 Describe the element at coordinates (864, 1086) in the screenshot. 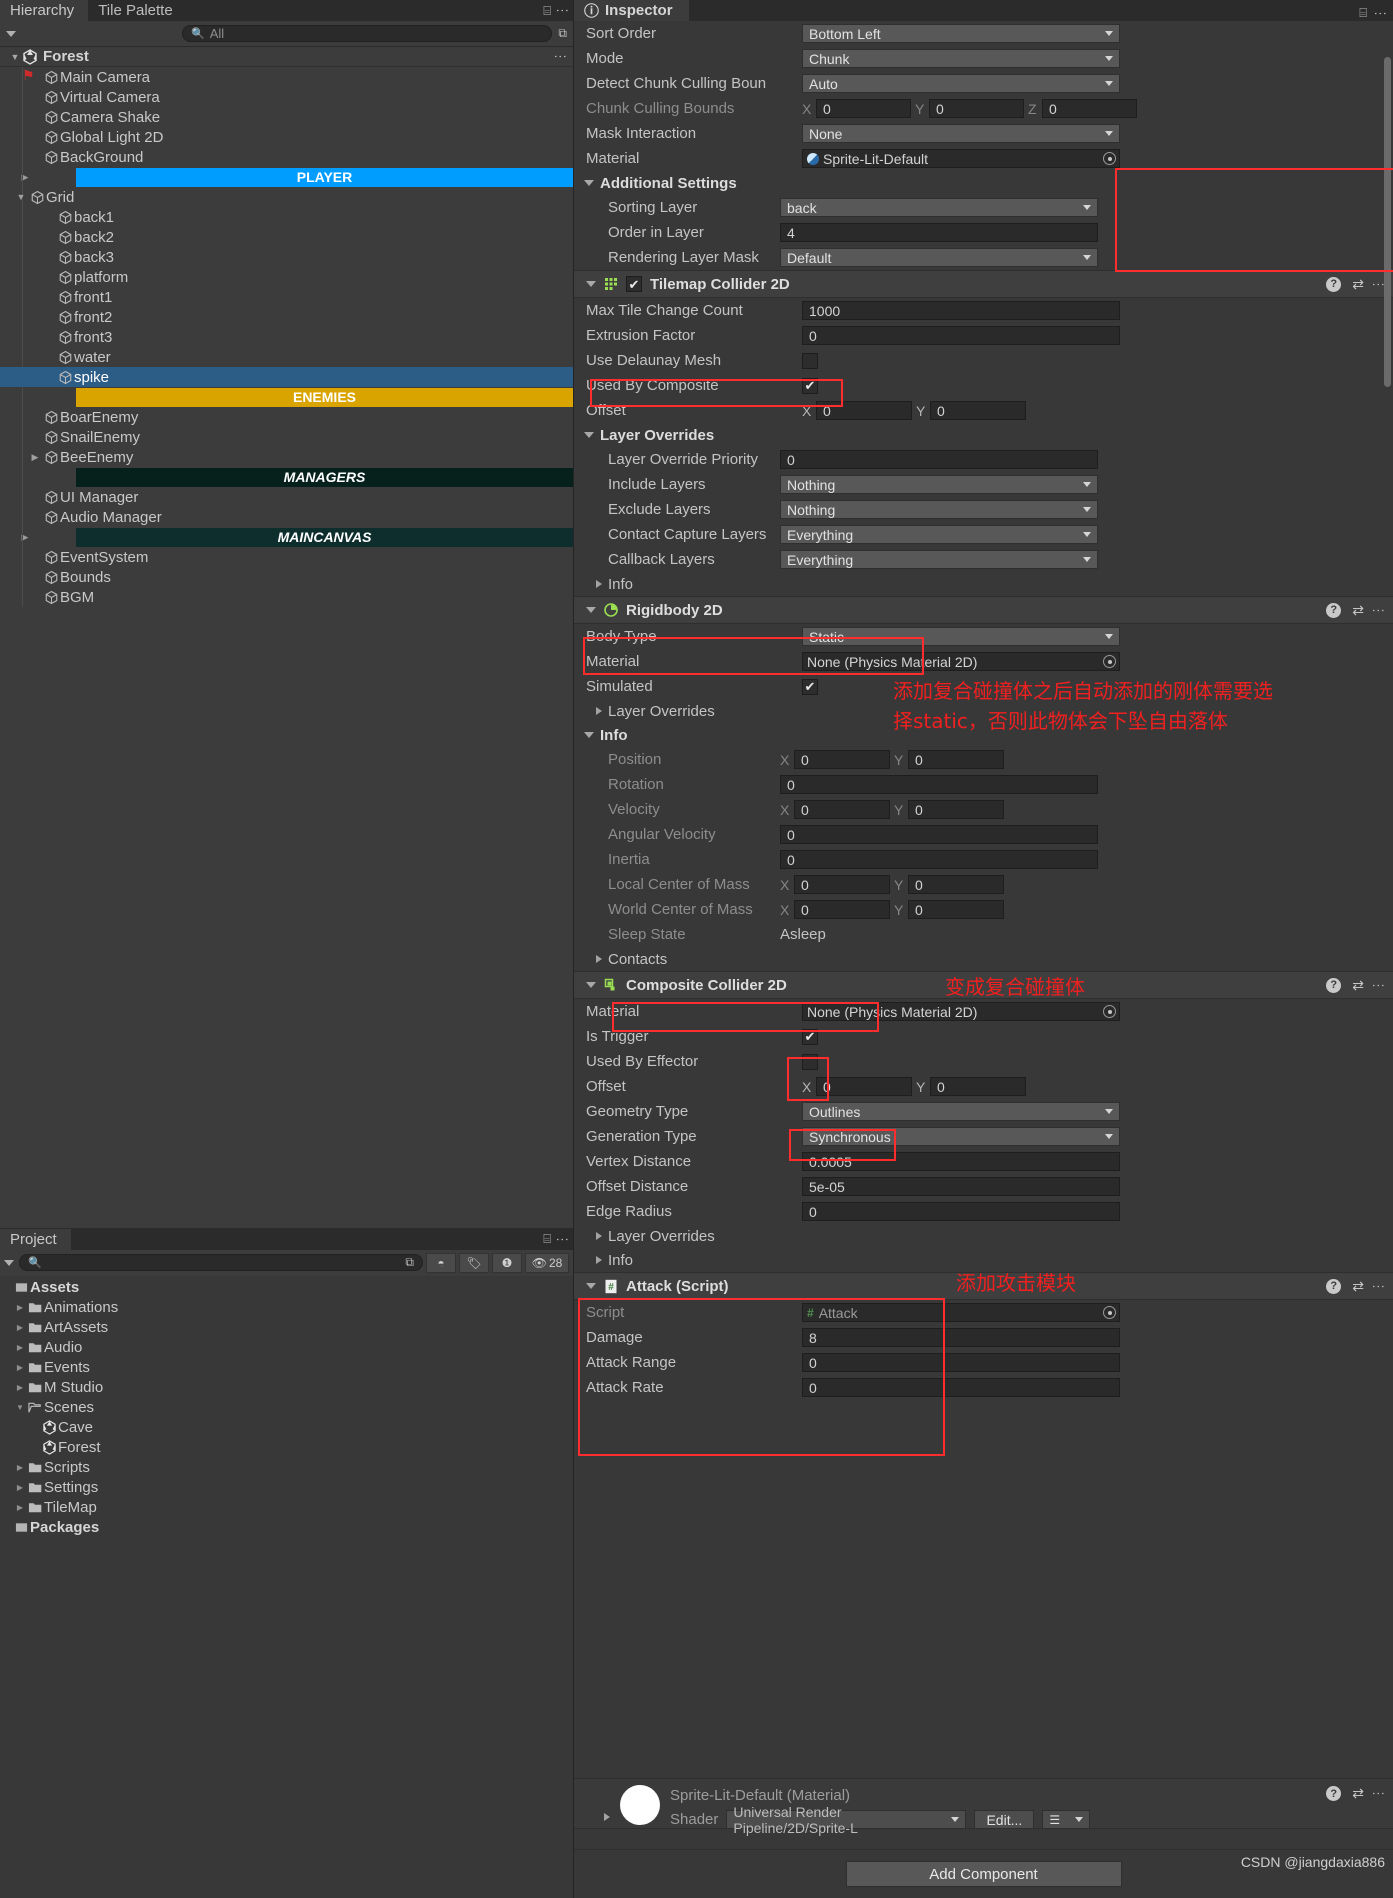

I see `input-offset-x: 0` at that location.